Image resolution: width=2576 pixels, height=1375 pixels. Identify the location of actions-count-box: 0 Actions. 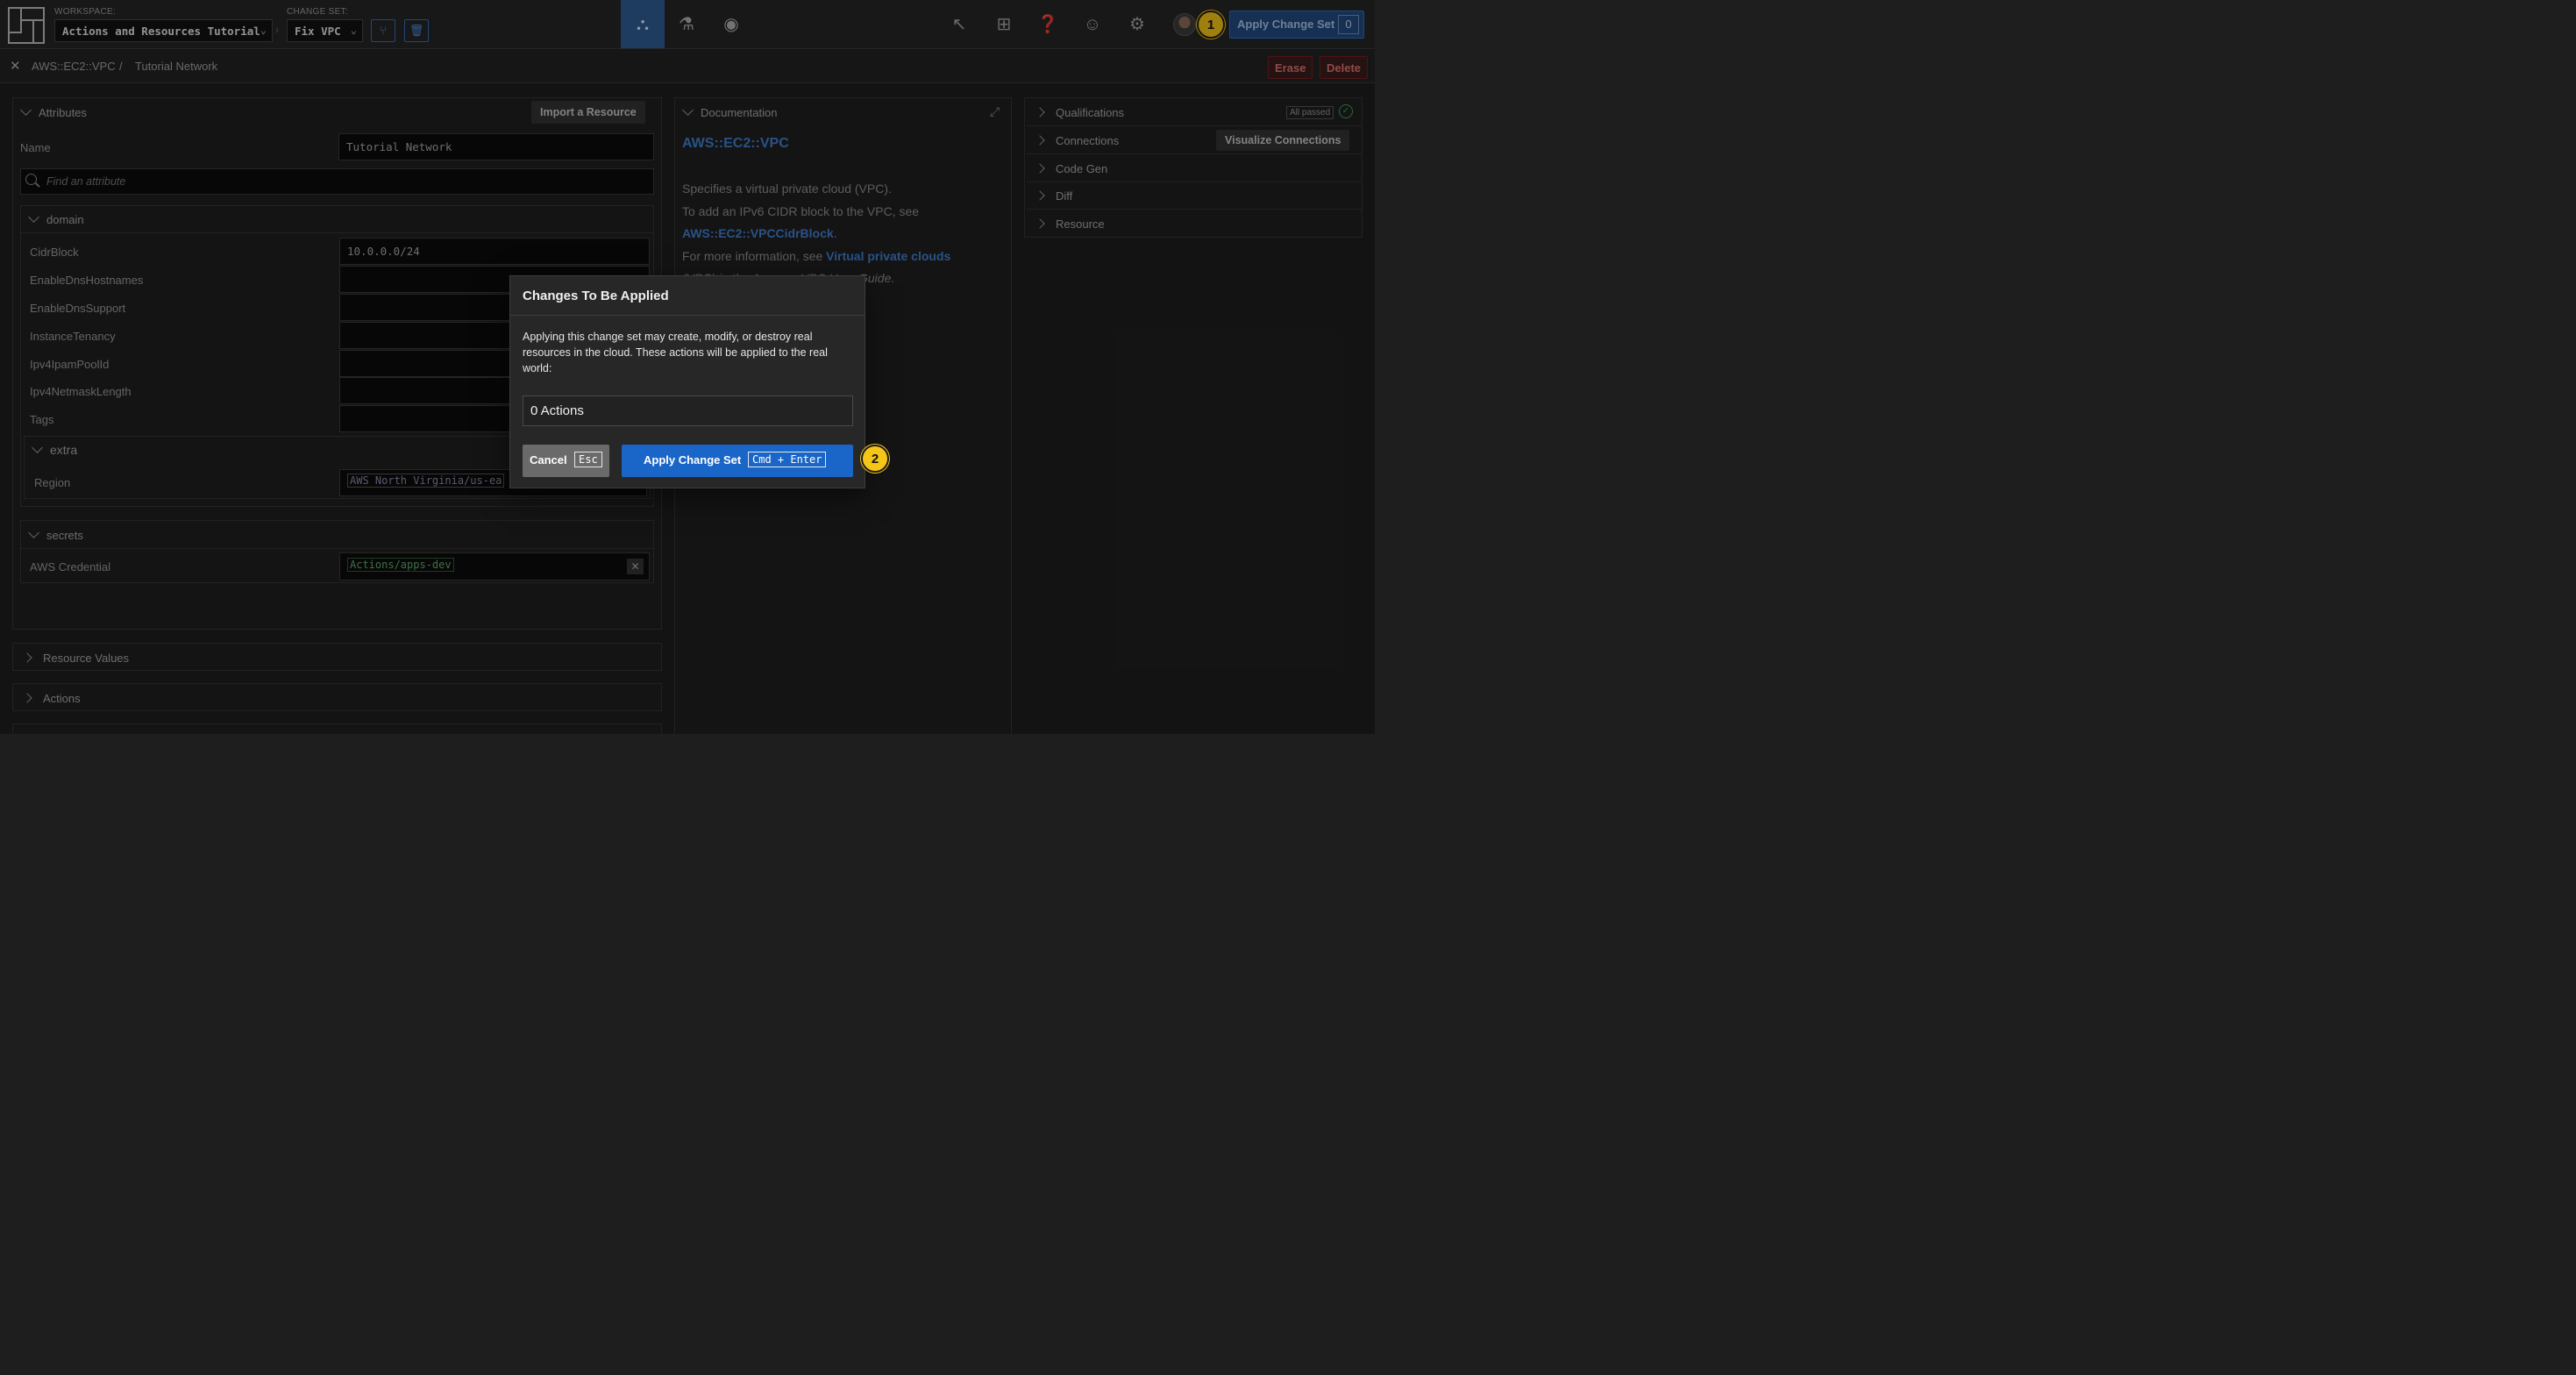
(688, 410).